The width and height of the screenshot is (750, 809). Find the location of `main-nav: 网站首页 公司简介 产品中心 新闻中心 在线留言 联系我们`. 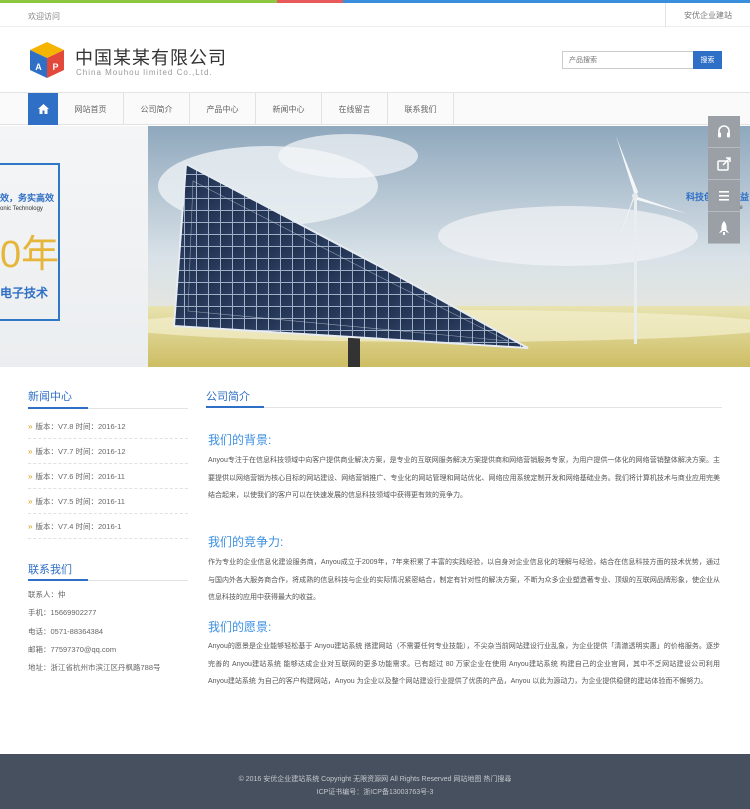

main-nav: 网站首页 公司简介 产品中心 新闻中心 在线留言 联系我们 is located at coordinates (375, 108).